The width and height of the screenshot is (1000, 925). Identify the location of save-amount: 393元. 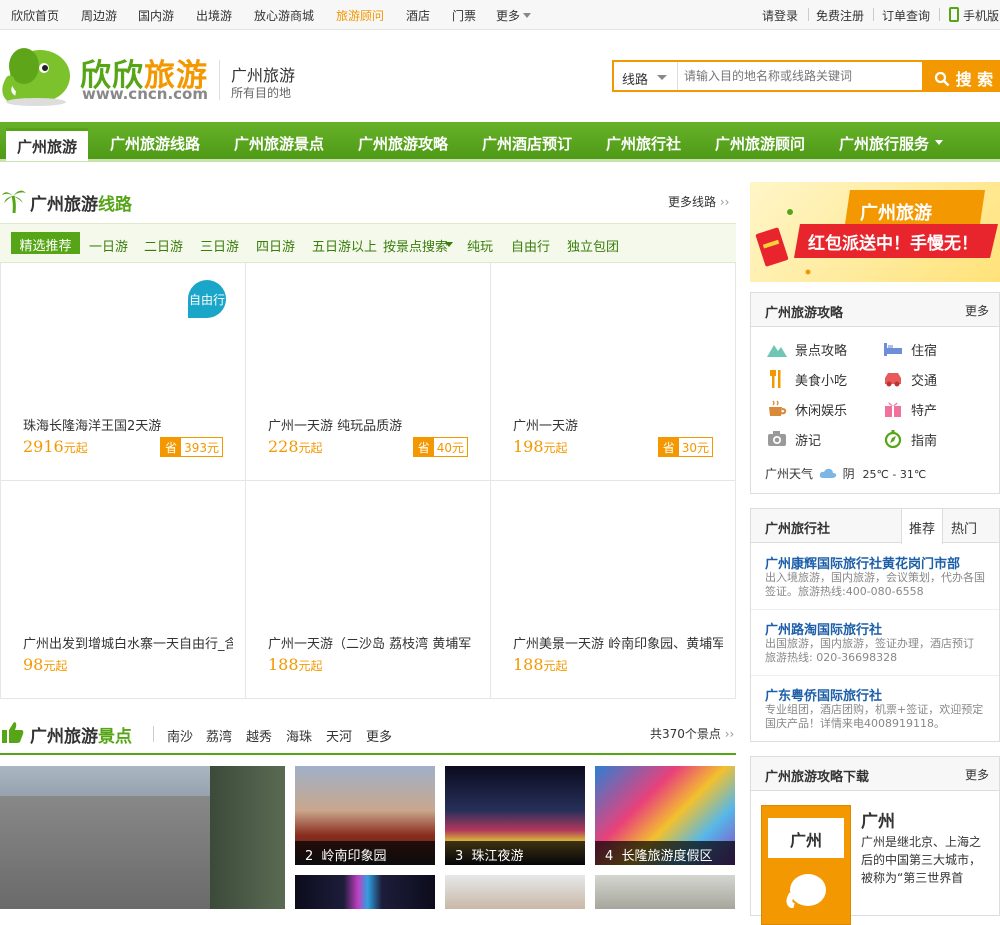
(201, 448).